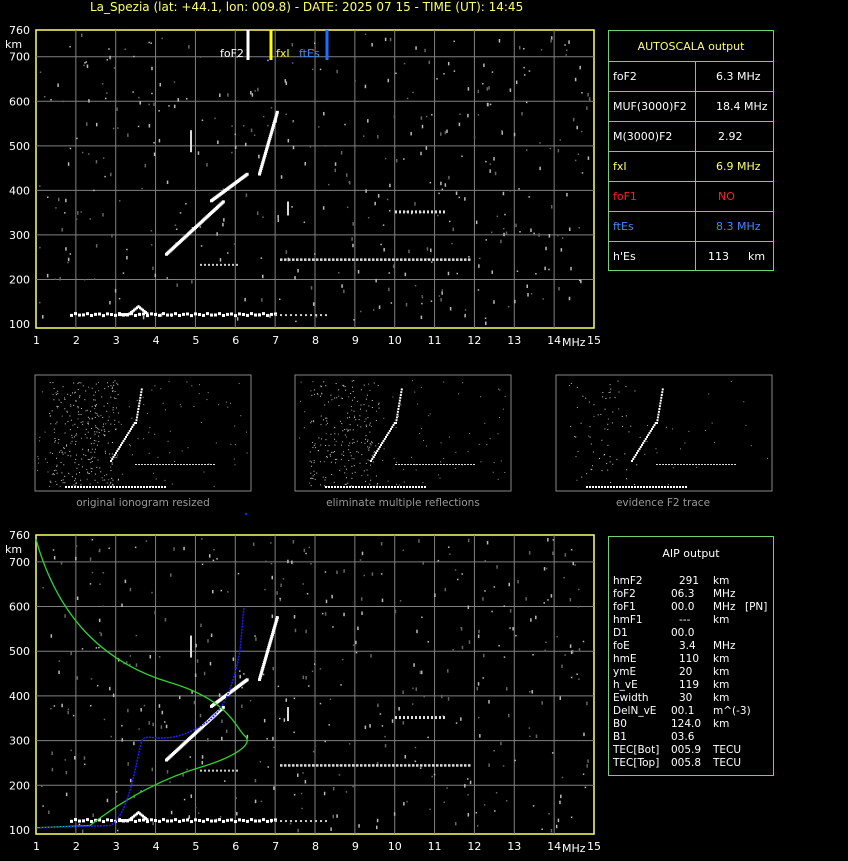 The width and height of the screenshot is (848, 861). What do you see at coordinates (625, 76) in the screenshot?
I see `autoscala-label: foF2` at bounding box center [625, 76].